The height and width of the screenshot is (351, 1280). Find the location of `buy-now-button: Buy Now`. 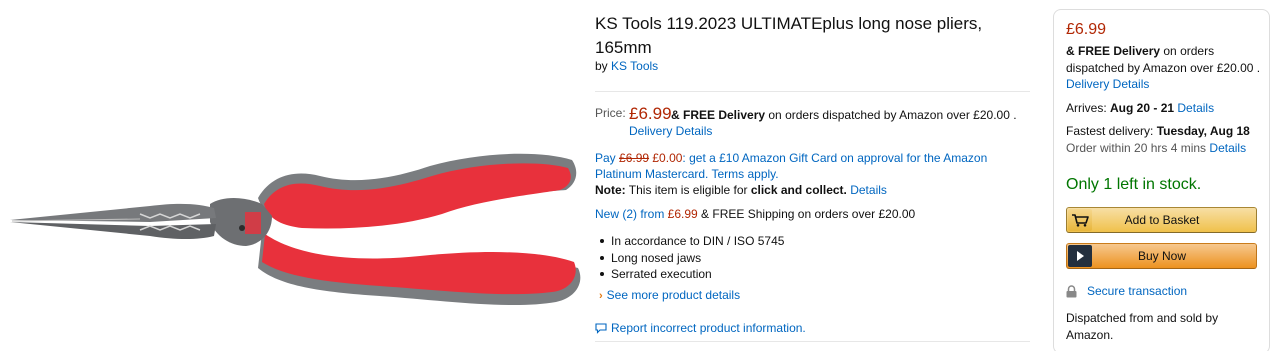

buy-now-button: Buy Now is located at coordinates (1161, 256).